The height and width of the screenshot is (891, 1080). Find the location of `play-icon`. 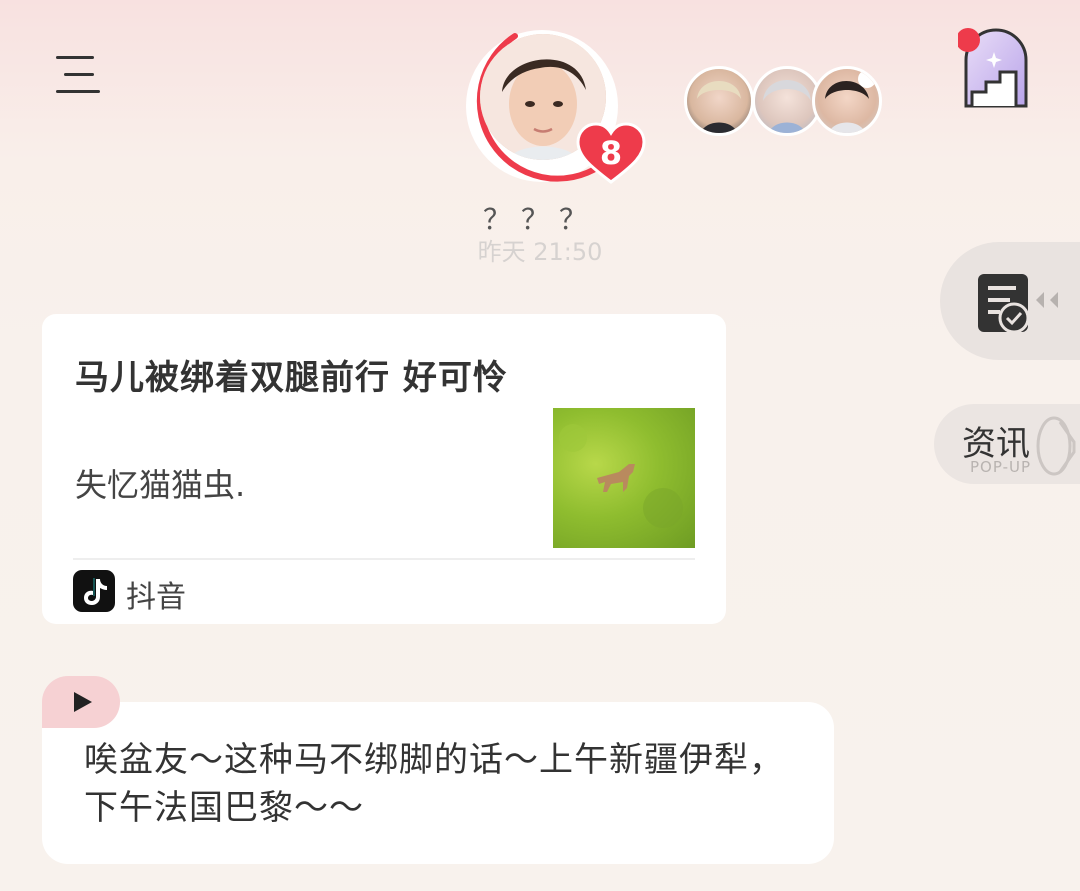

play-icon is located at coordinates (83, 702).